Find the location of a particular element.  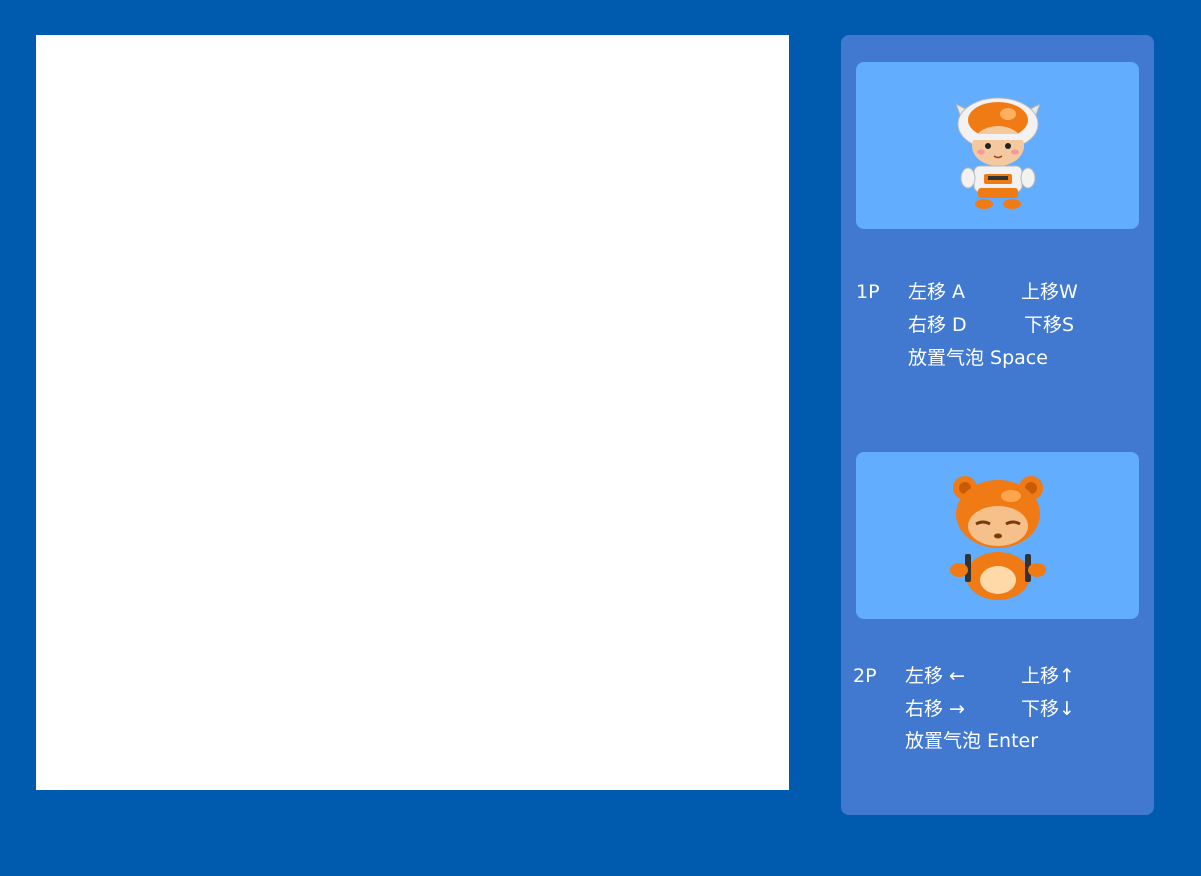

player2-down-key: 下移↓ is located at coordinates (1048, 709).